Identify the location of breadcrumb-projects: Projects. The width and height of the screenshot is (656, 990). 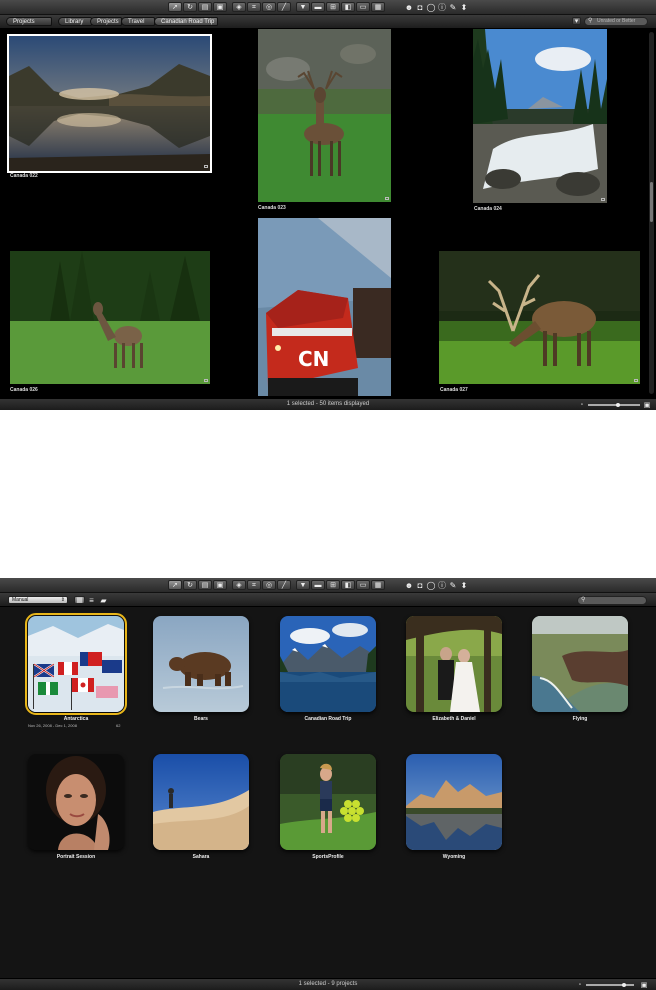
(29, 21).